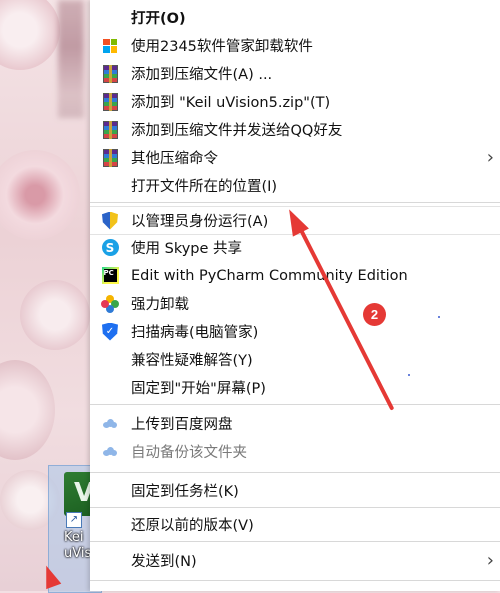 The image size is (500, 593). Describe the element at coordinates (192, 361) in the screenshot. I see `menu-item-label: 兼容性疑难解答(Y)` at that location.